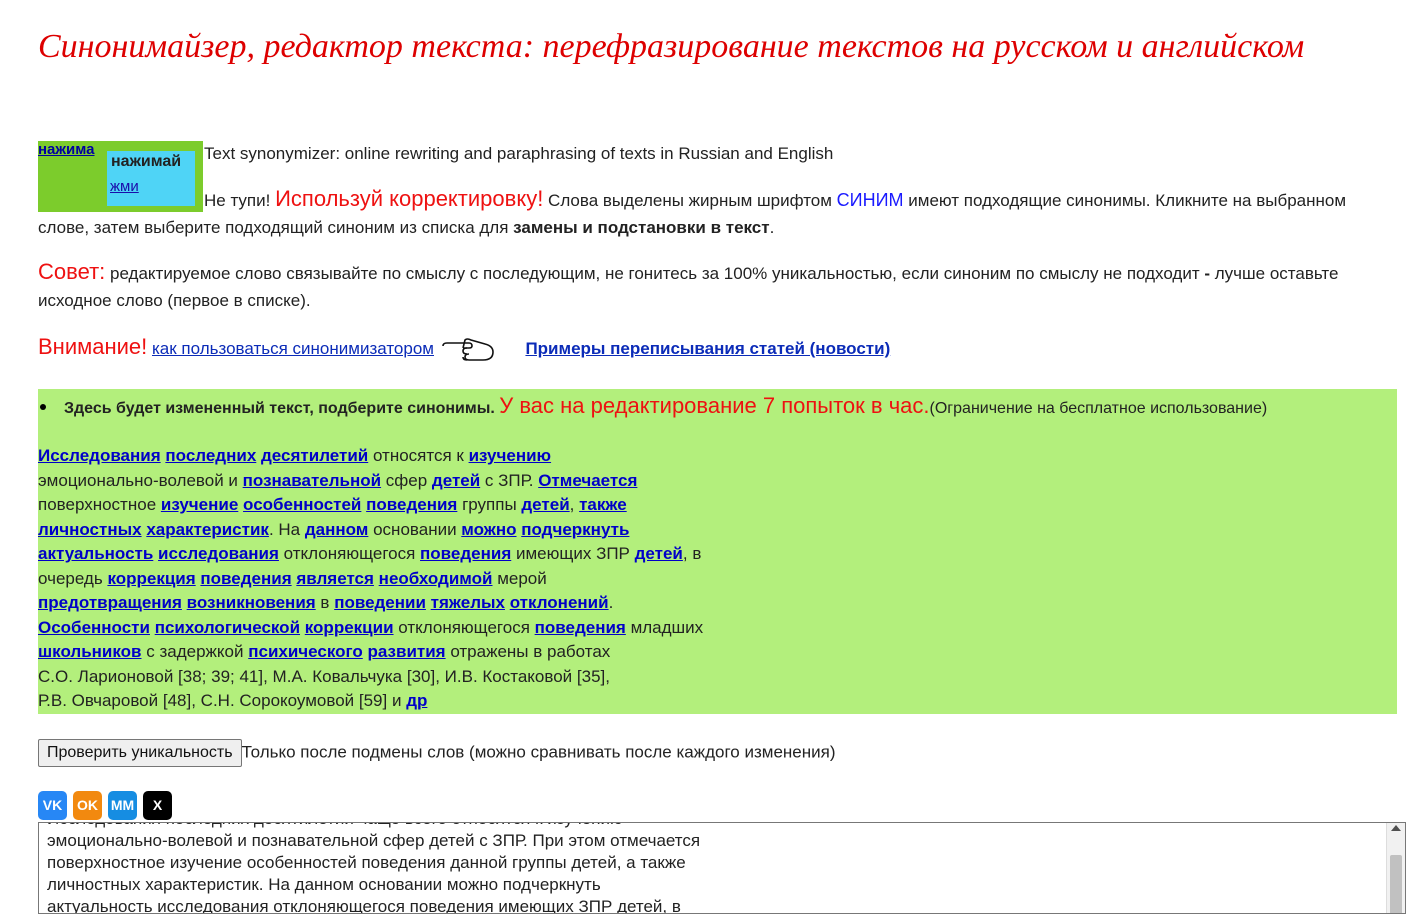 The width and height of the screenshot is (1411, 914). I want to click on share-buttons: VK OK MM X, so click(108, 806).